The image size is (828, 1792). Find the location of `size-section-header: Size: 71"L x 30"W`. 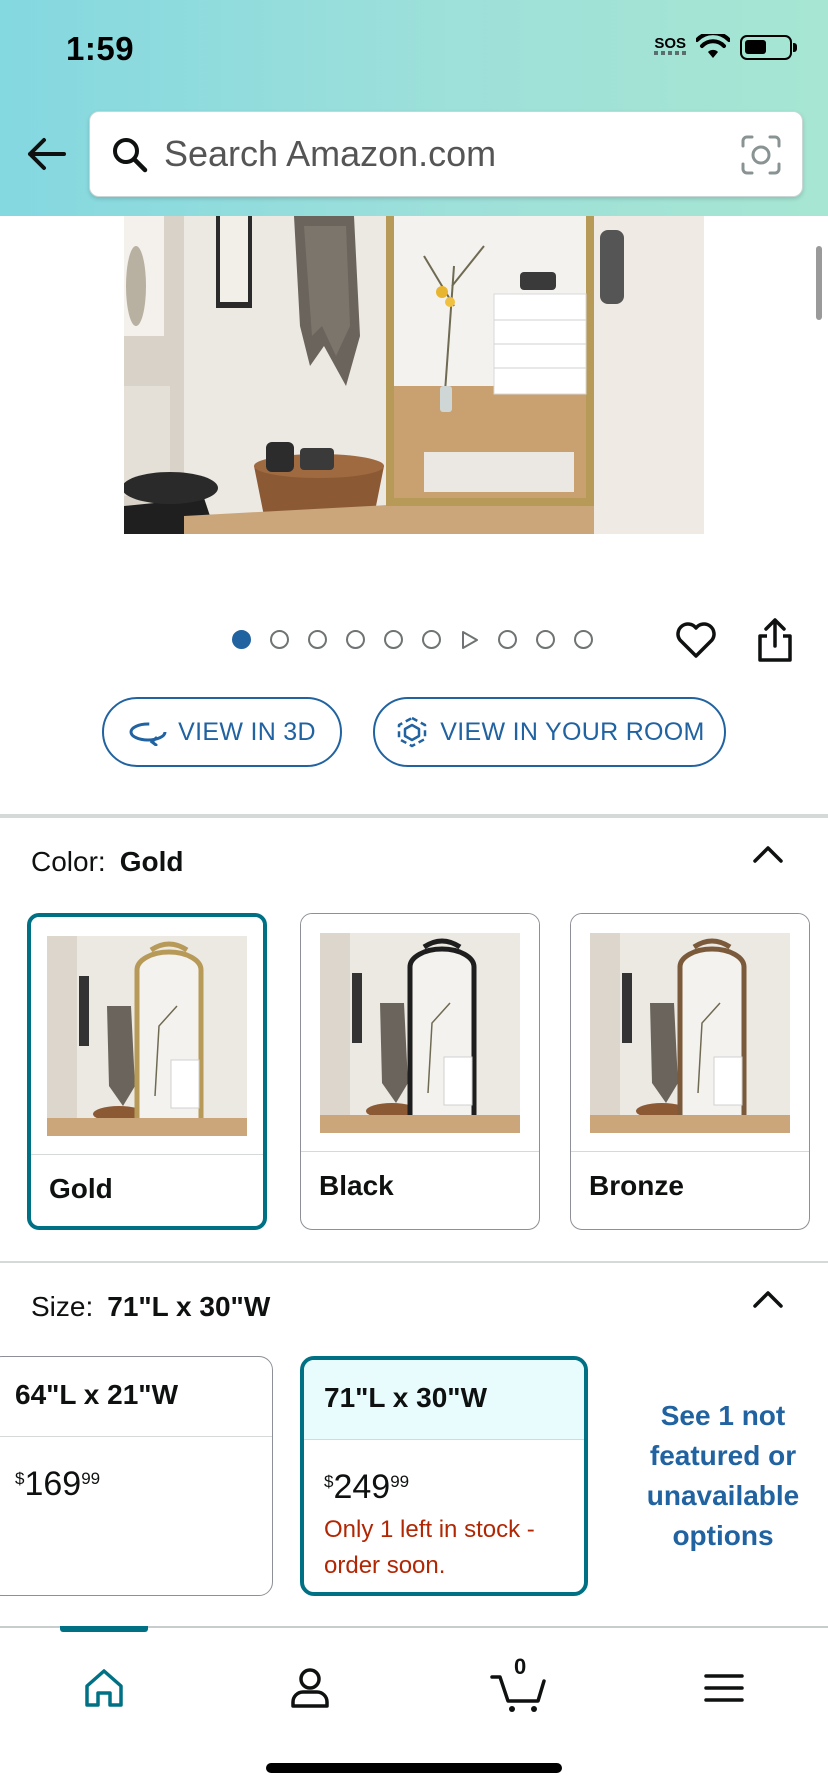

size-section-header: Size: 71"L x 30"W is located at coordinates (150, 1307).